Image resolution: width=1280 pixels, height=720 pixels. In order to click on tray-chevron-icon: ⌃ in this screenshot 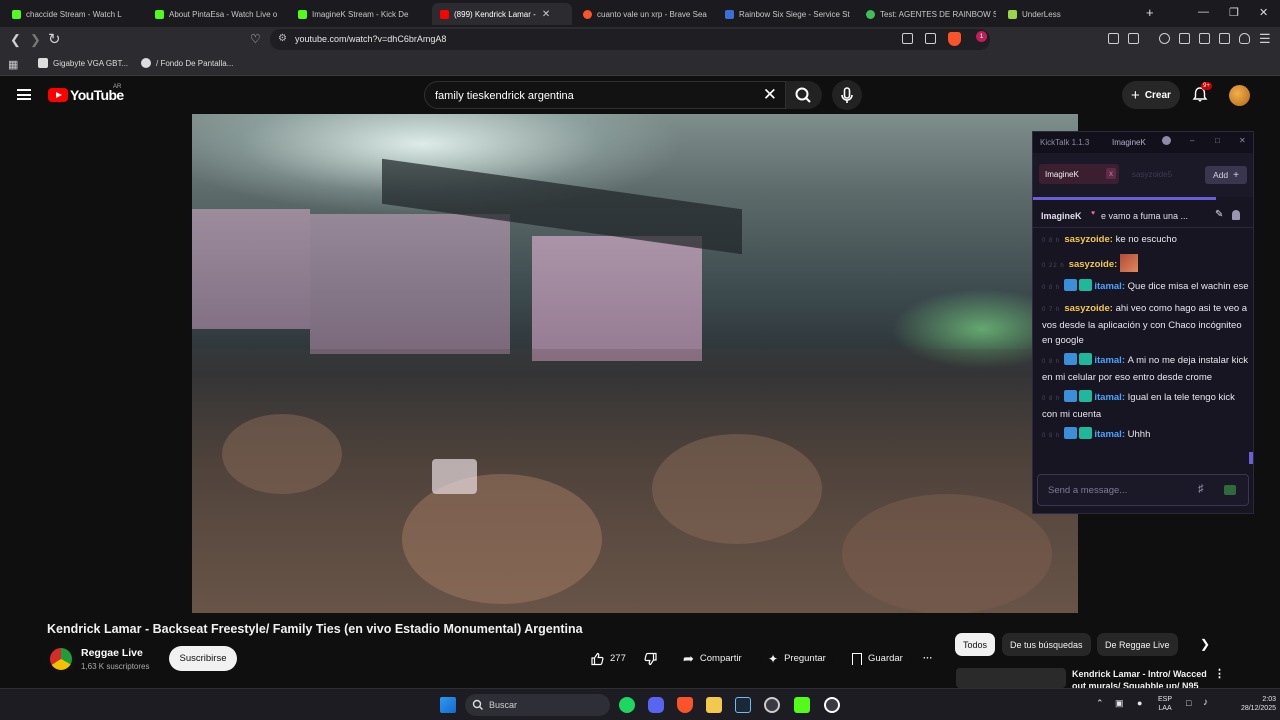, I will do `click(1100, 703)`.